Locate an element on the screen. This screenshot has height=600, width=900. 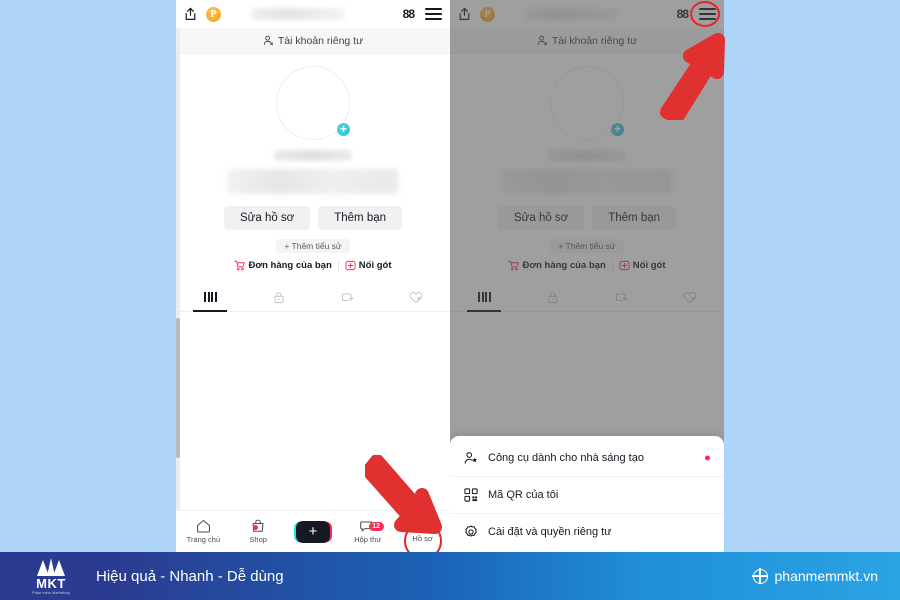
annotation-arrow-to-hamburger is located at coordinates (692, 76).